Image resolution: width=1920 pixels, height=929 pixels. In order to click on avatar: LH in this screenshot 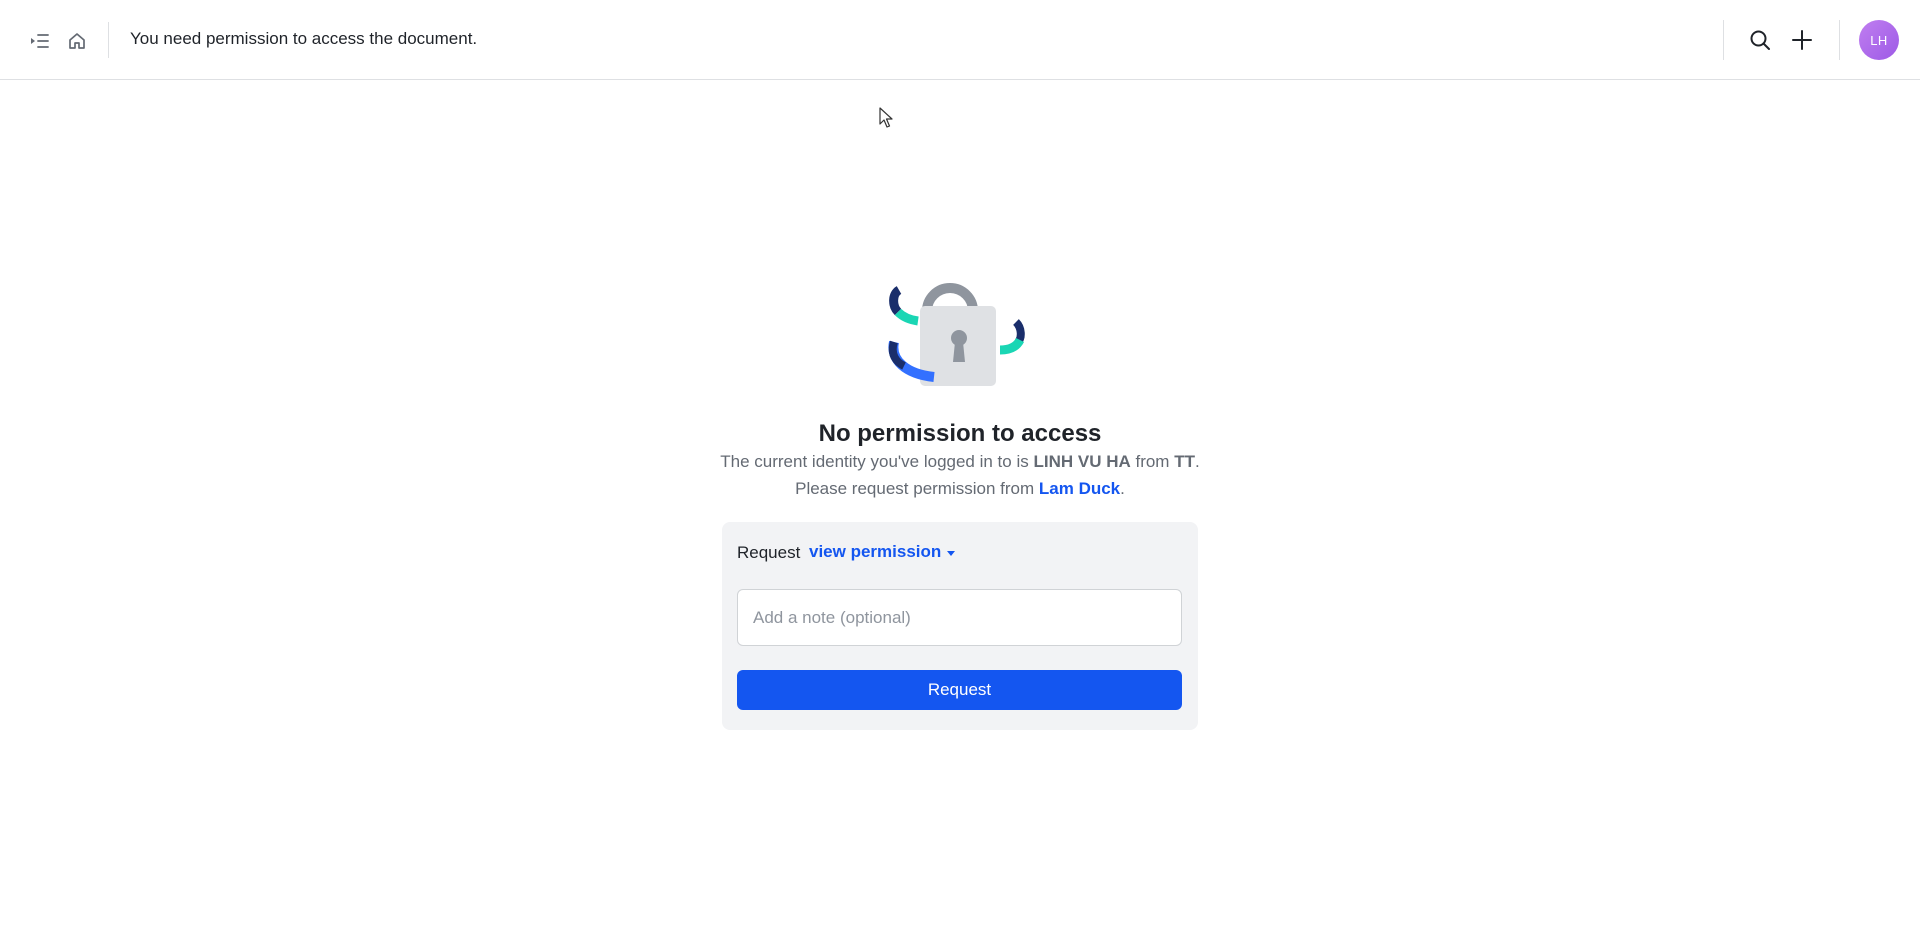, I will do `click(1879, 40)`.